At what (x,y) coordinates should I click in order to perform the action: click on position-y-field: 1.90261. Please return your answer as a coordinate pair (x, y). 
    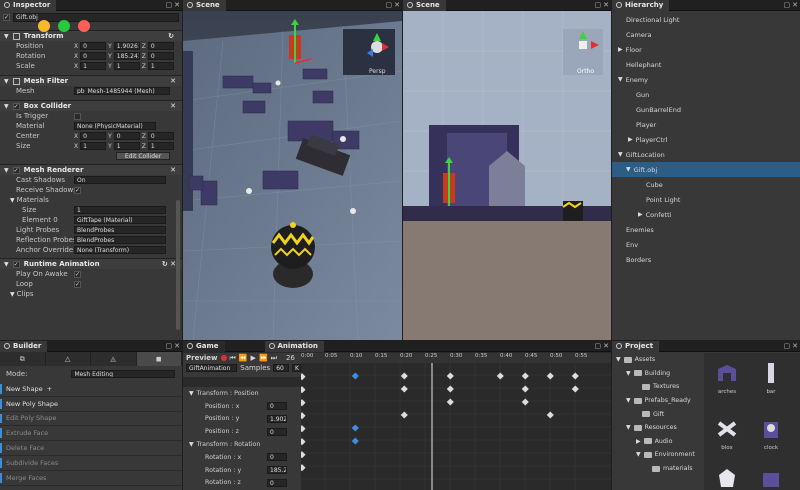
    Looking at the image, I should click on (126, 46).